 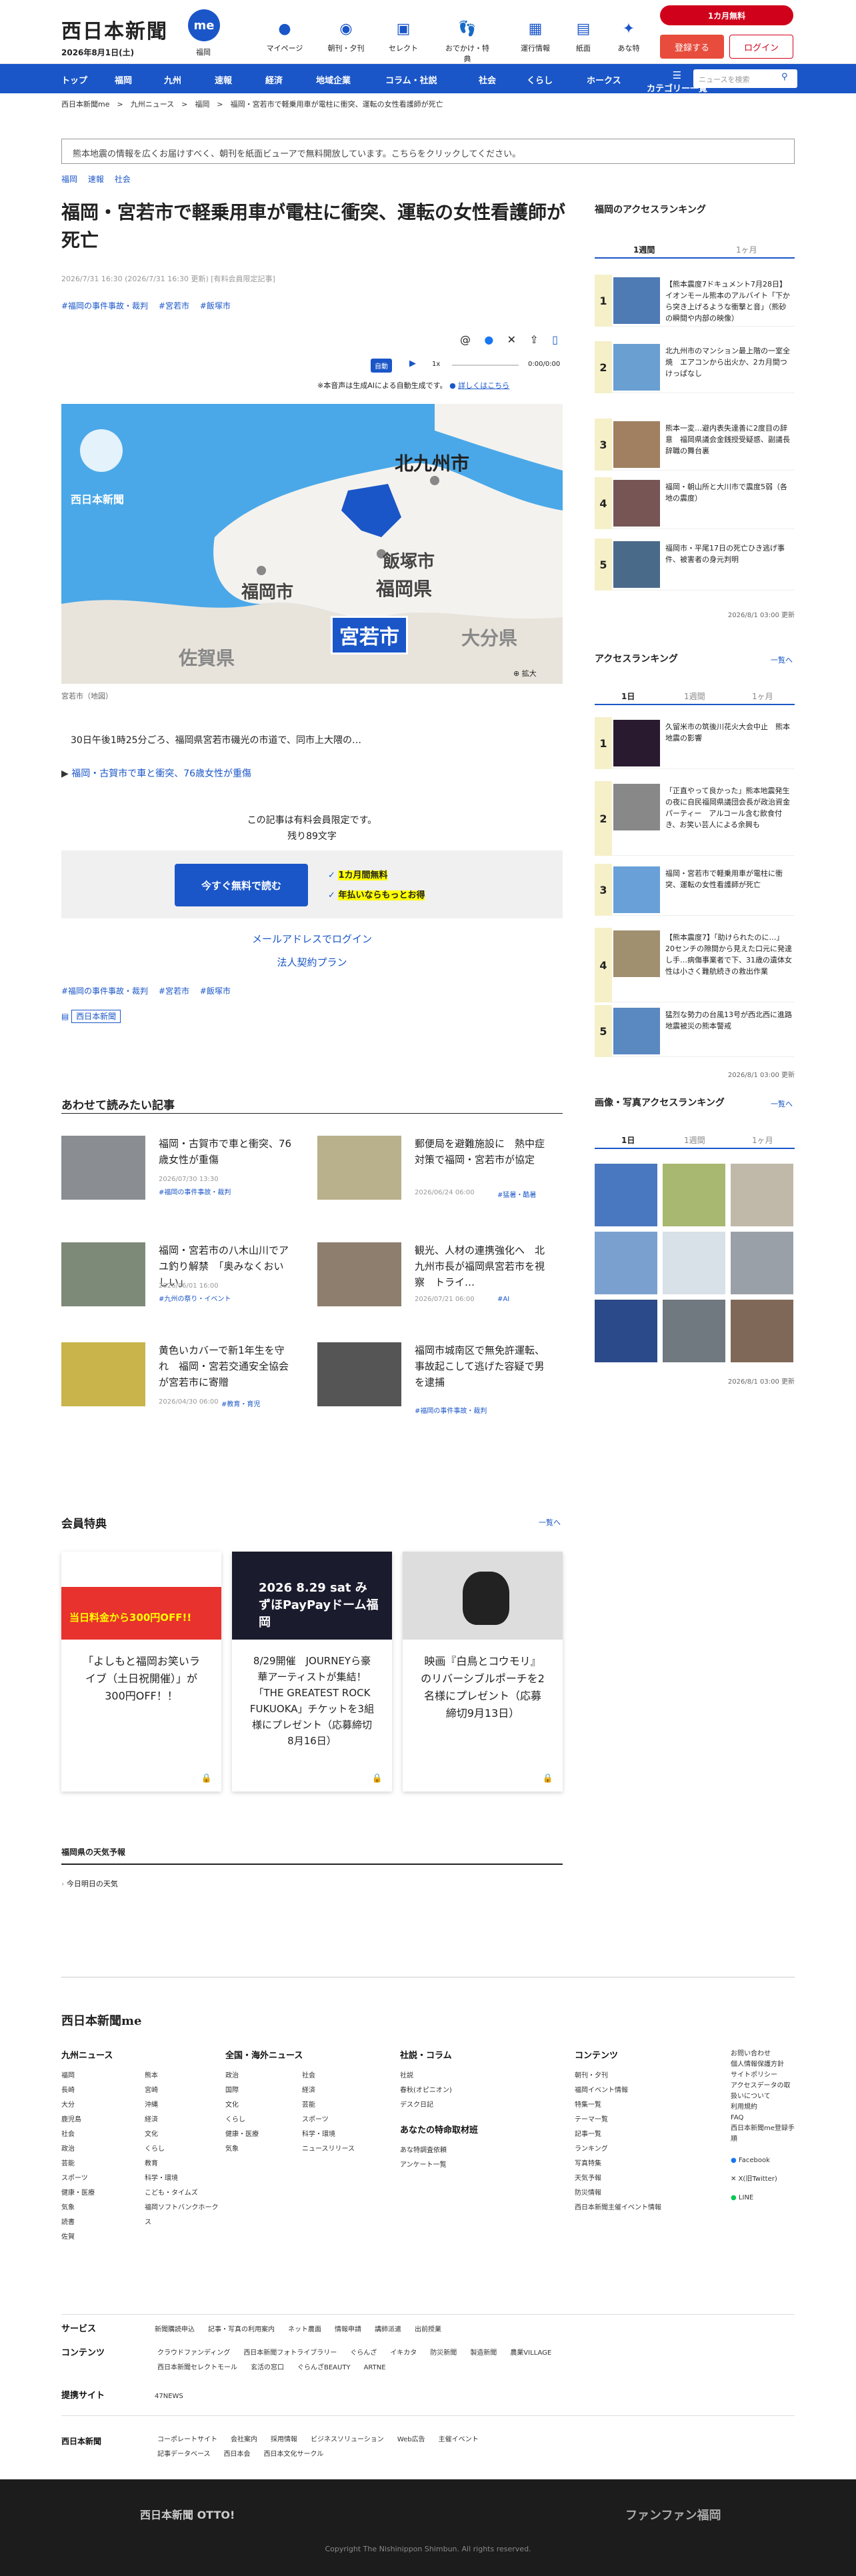 I want to click on footer-link: 採用情報, so click(x=284, y=2440).